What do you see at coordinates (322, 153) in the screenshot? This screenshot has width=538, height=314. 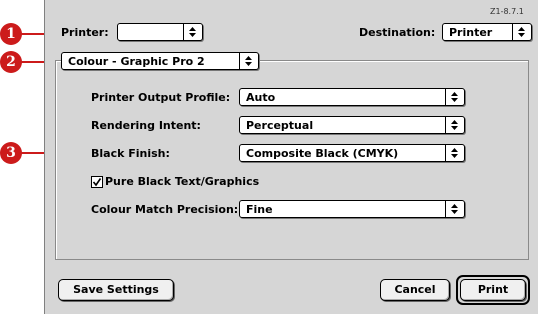 I see `black-finish-value: Composite Black (CMYK)` at bounding box center [322, 153].